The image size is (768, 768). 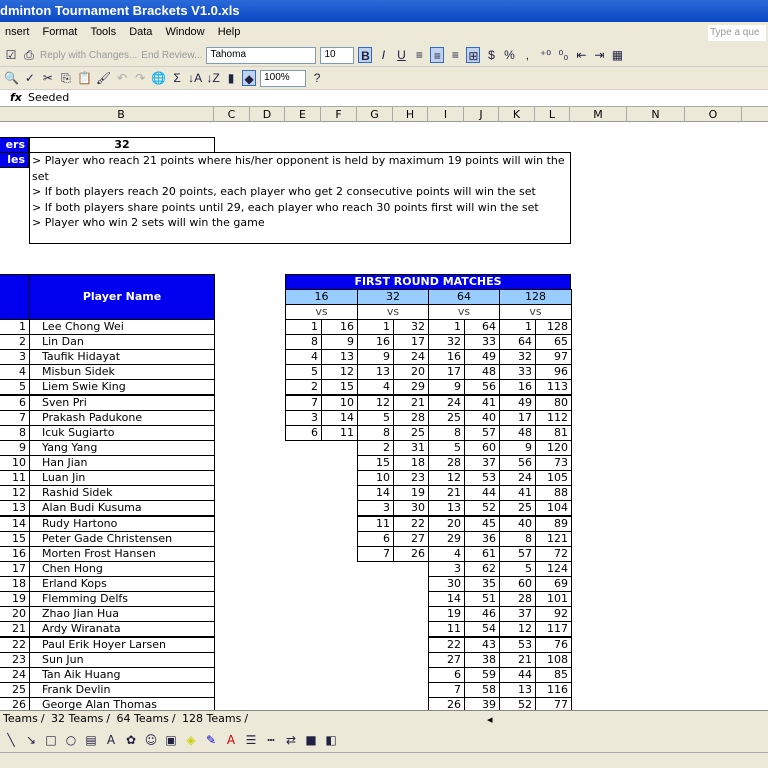 What do you see at coordinates (553, 538) in the screenshot?
I see `match-seed-b: 121` at bounding box center [553, 538].